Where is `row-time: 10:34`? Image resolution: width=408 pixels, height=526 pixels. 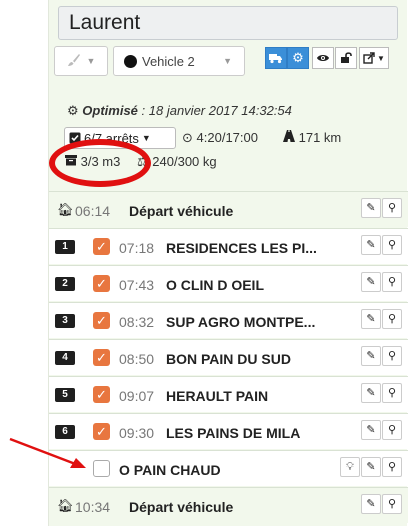 row-time: 10:34 is located at coordinates (93, 507).